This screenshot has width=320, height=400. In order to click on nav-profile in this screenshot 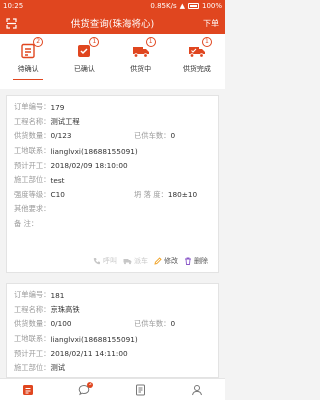, I will do `click(197, 389)`.